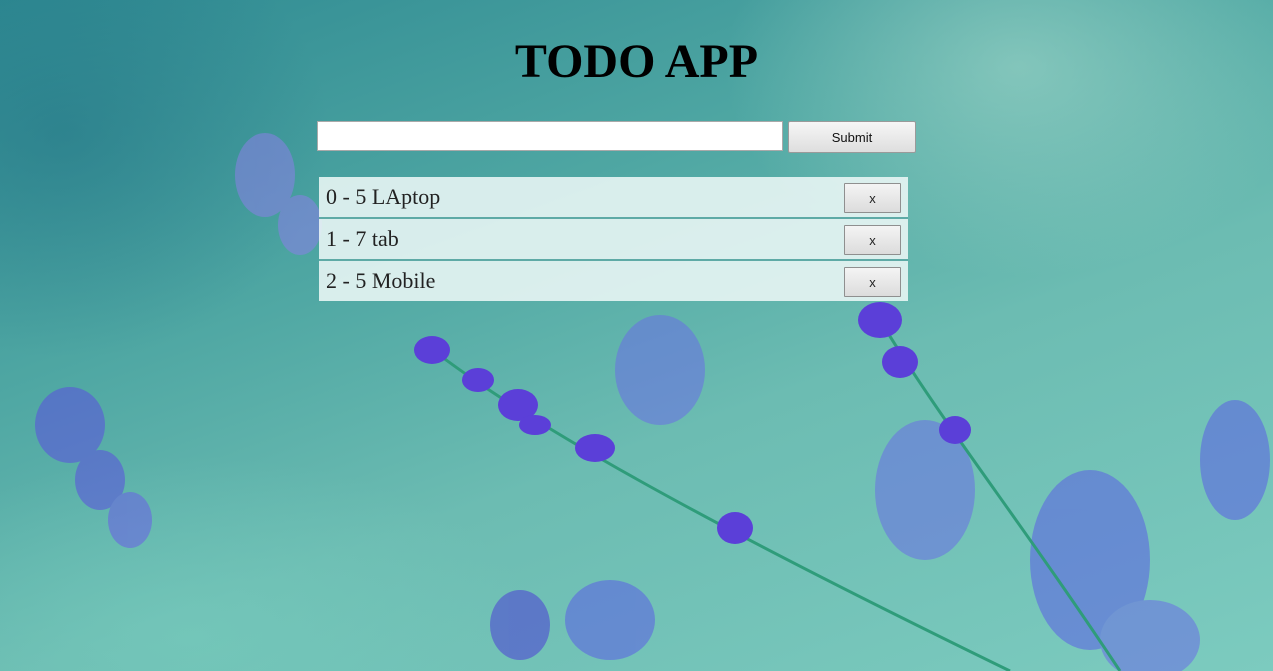 The image size is (1273, 671). Describe the element at coordinates (636, 61) in the screenshot. I see `page-title: TODO APP` at that location.